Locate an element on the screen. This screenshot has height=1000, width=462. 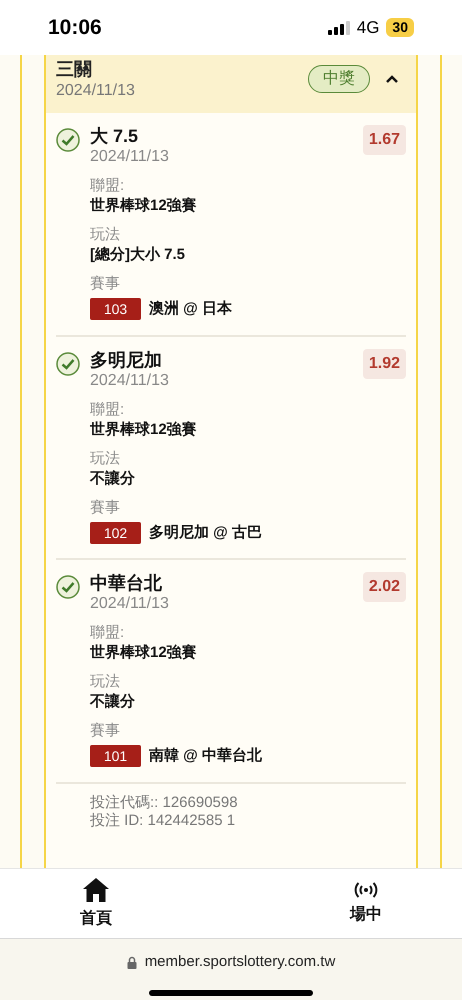
ticket-date: 2024/11/13 is located at coordinates (96, 91).